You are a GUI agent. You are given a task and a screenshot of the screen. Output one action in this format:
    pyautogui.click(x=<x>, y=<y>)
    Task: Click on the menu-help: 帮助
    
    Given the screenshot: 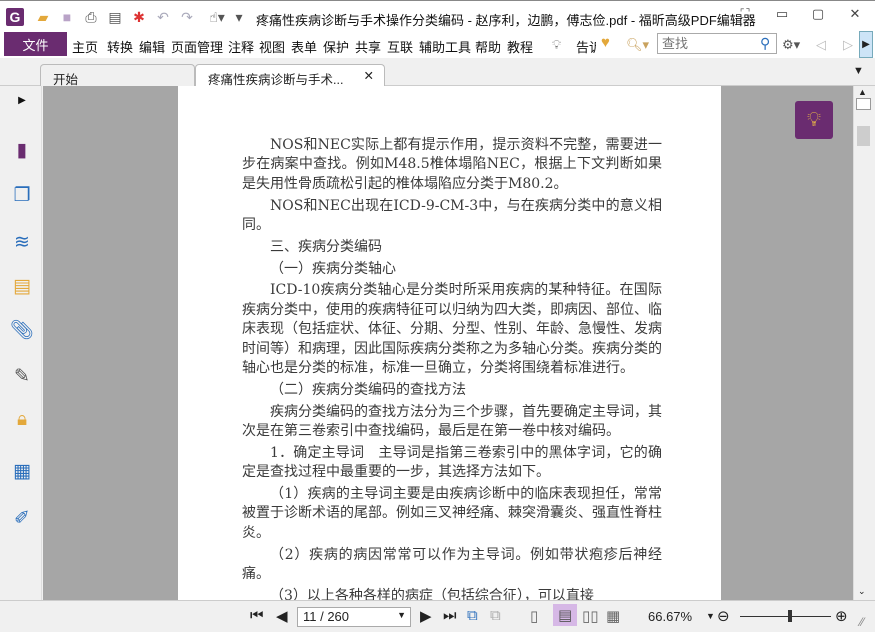 What is the action you would take?
    pyautogui.click(x=488, y=46)
    